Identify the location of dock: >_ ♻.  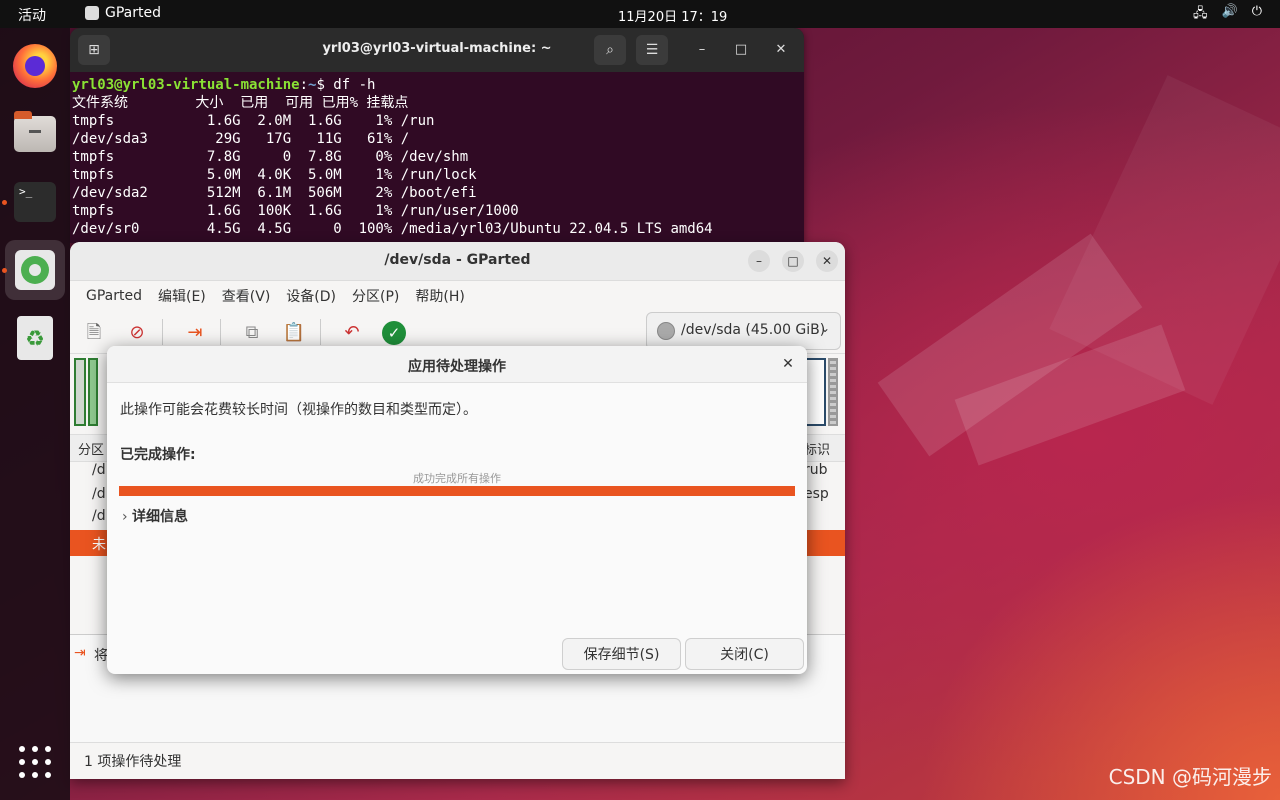
(35, 414).